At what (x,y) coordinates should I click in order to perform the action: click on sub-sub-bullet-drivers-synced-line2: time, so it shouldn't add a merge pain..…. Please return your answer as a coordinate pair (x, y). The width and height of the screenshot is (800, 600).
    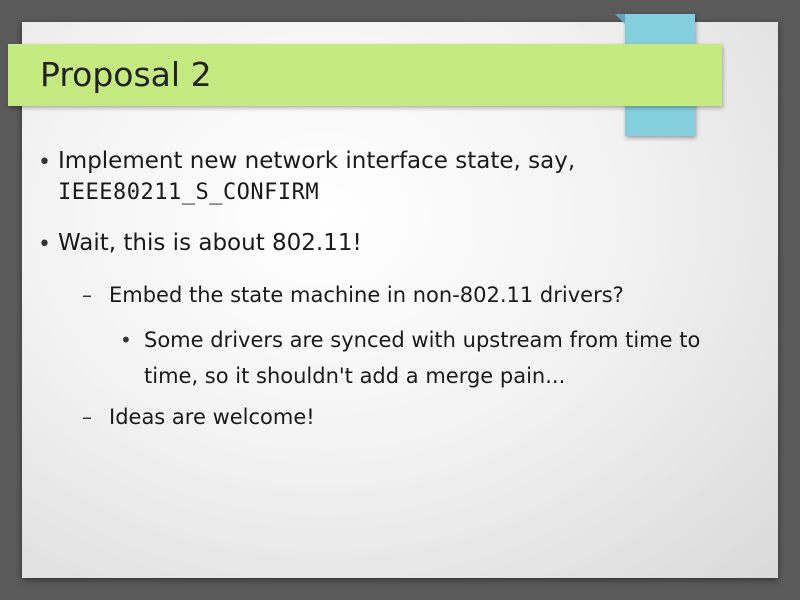
    Looking at the image, I should click on (355, 376).